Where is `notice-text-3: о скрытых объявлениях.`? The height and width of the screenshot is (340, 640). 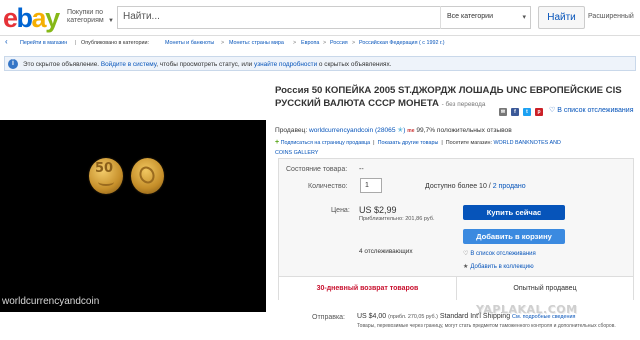
notice-text-3: о скрытых объявлениях. is located at coordinates (354, 64).